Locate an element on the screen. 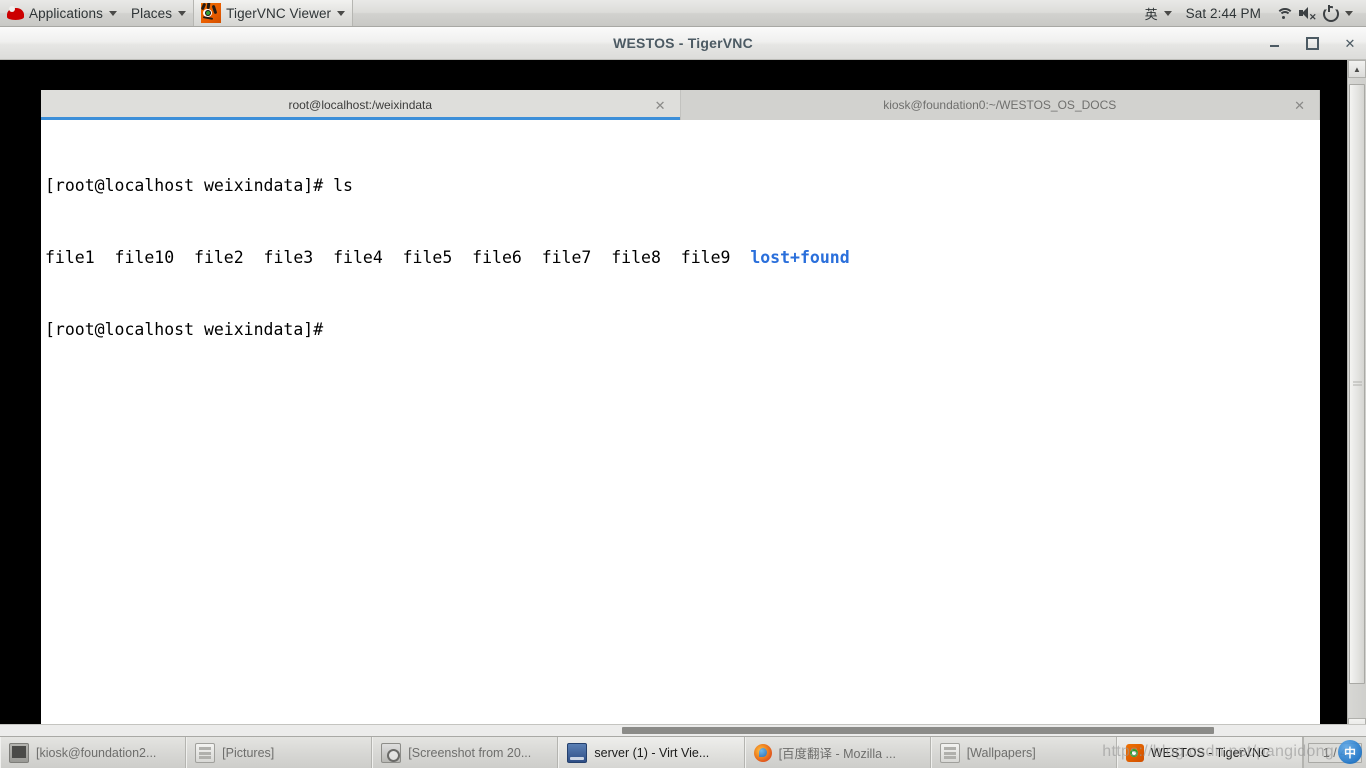 Image resolution: width=1366 pixels, height=768 pixels. taskbar-item-tigervnc: WESTOS - TigerVNC is located at coordinates (1209, 752).